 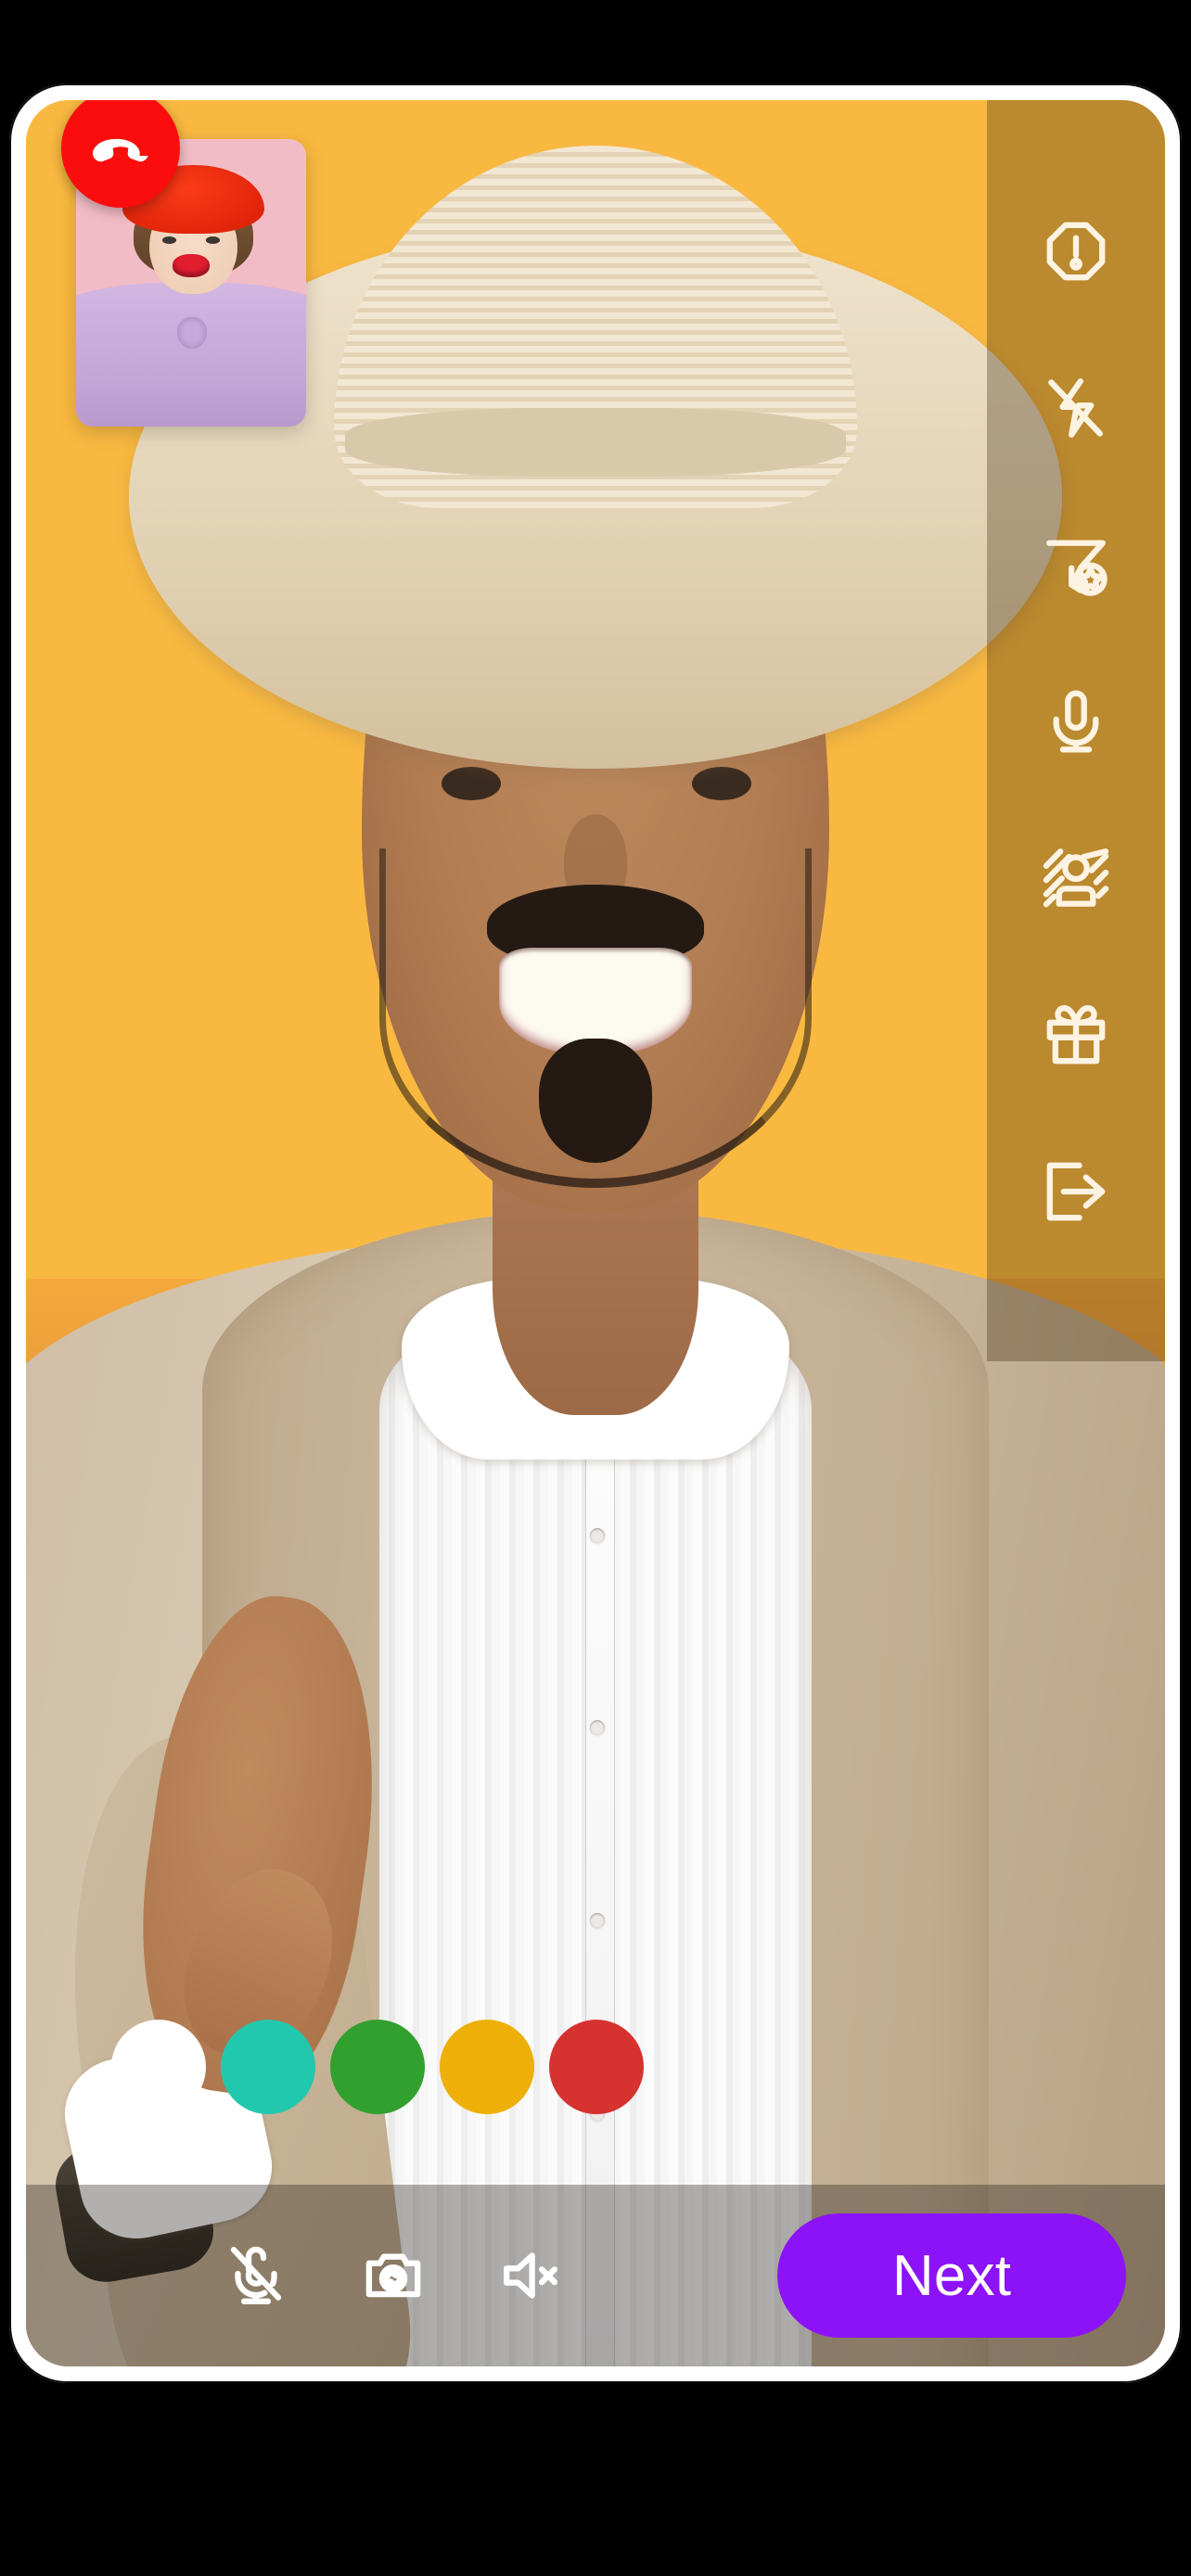 What do you see at coordinates (1076, 722) in the screenshot?
I see `microphone-icon` at bounding box center [1076, 722].